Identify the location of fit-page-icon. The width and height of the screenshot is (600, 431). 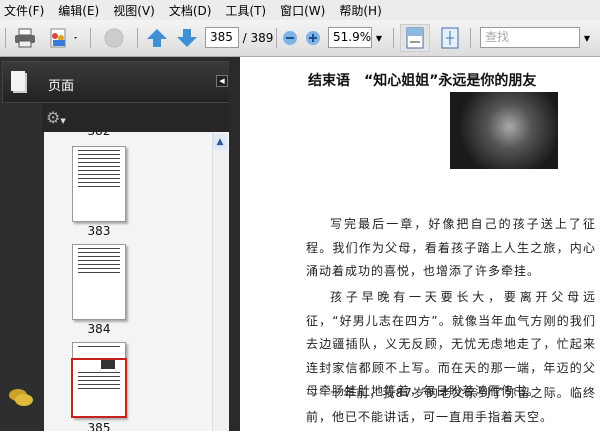
(450, 38).